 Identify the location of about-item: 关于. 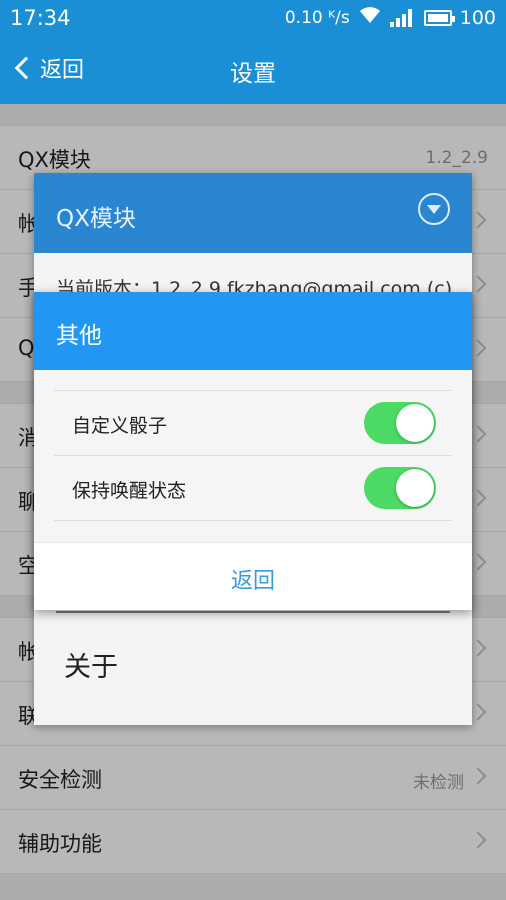
(91, 664).